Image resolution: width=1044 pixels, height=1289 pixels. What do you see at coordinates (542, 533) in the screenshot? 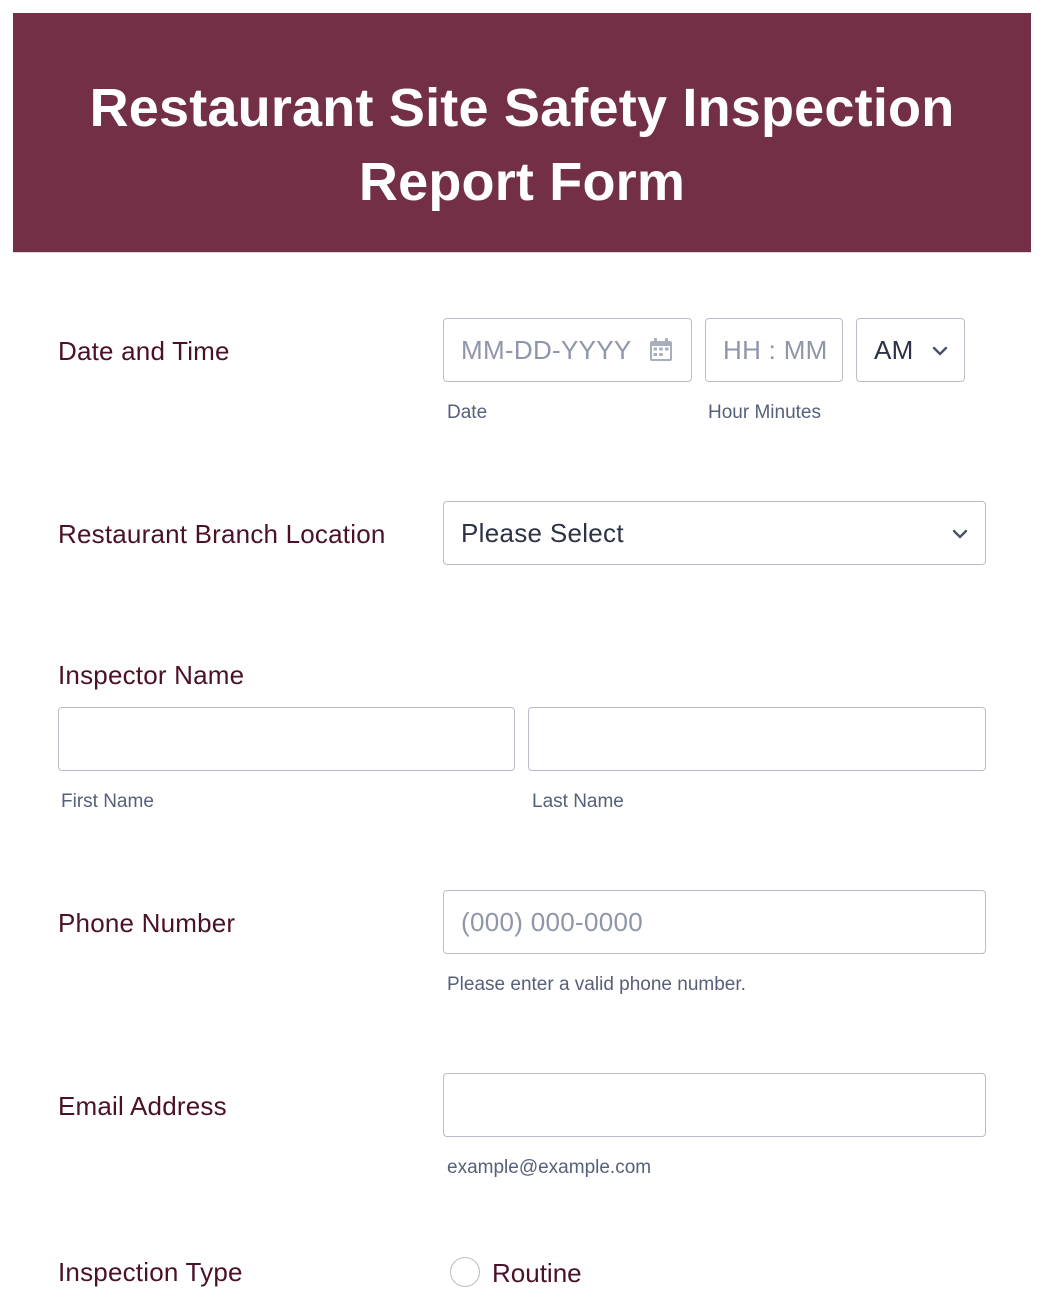
I see `branch-location-value: Please Select` at bounding box center [542, 533].